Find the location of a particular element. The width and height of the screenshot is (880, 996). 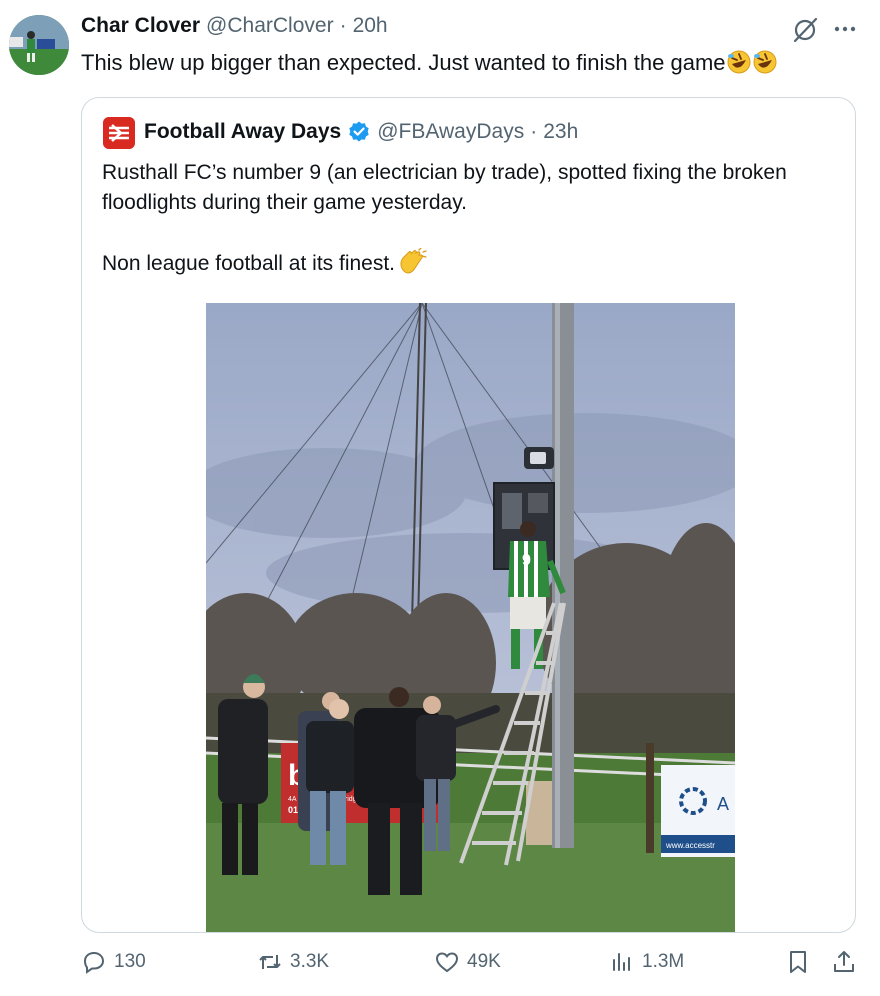

author-avatar is located at coordinates (39, 45).